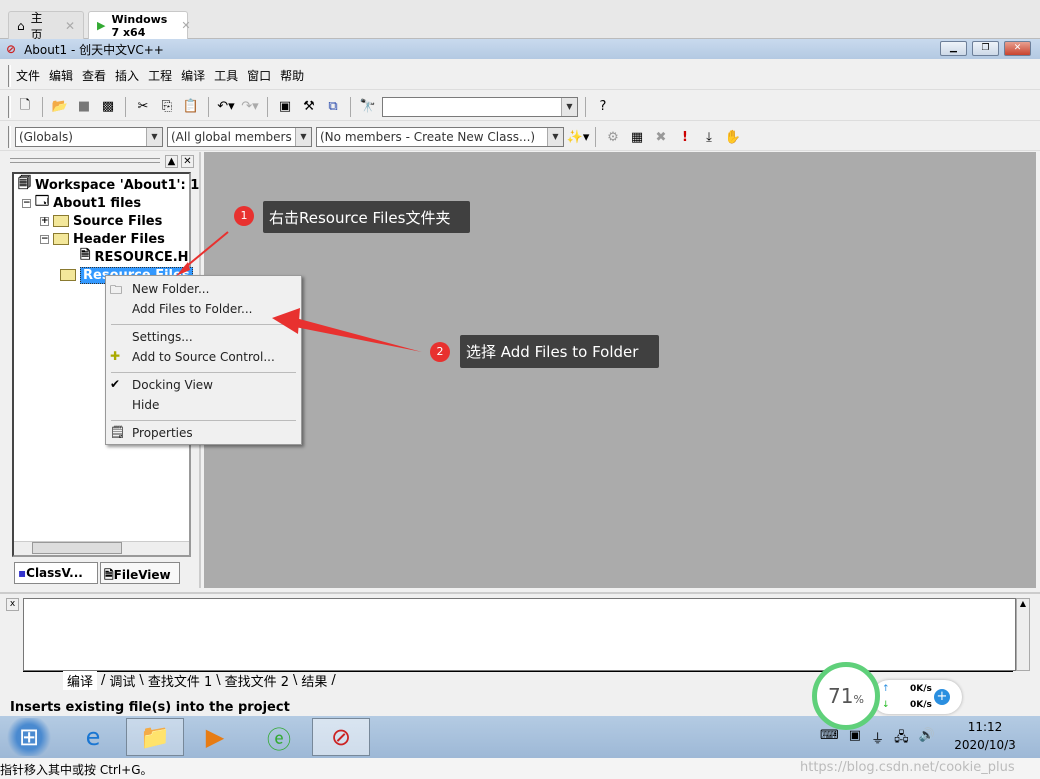 The width and height of the screenshot is (1040, 779). What do you see at coordinates (257, 680) in the screenshot?
I see `tab-find2: 查找文件 2` at bounding box center [257, 680].